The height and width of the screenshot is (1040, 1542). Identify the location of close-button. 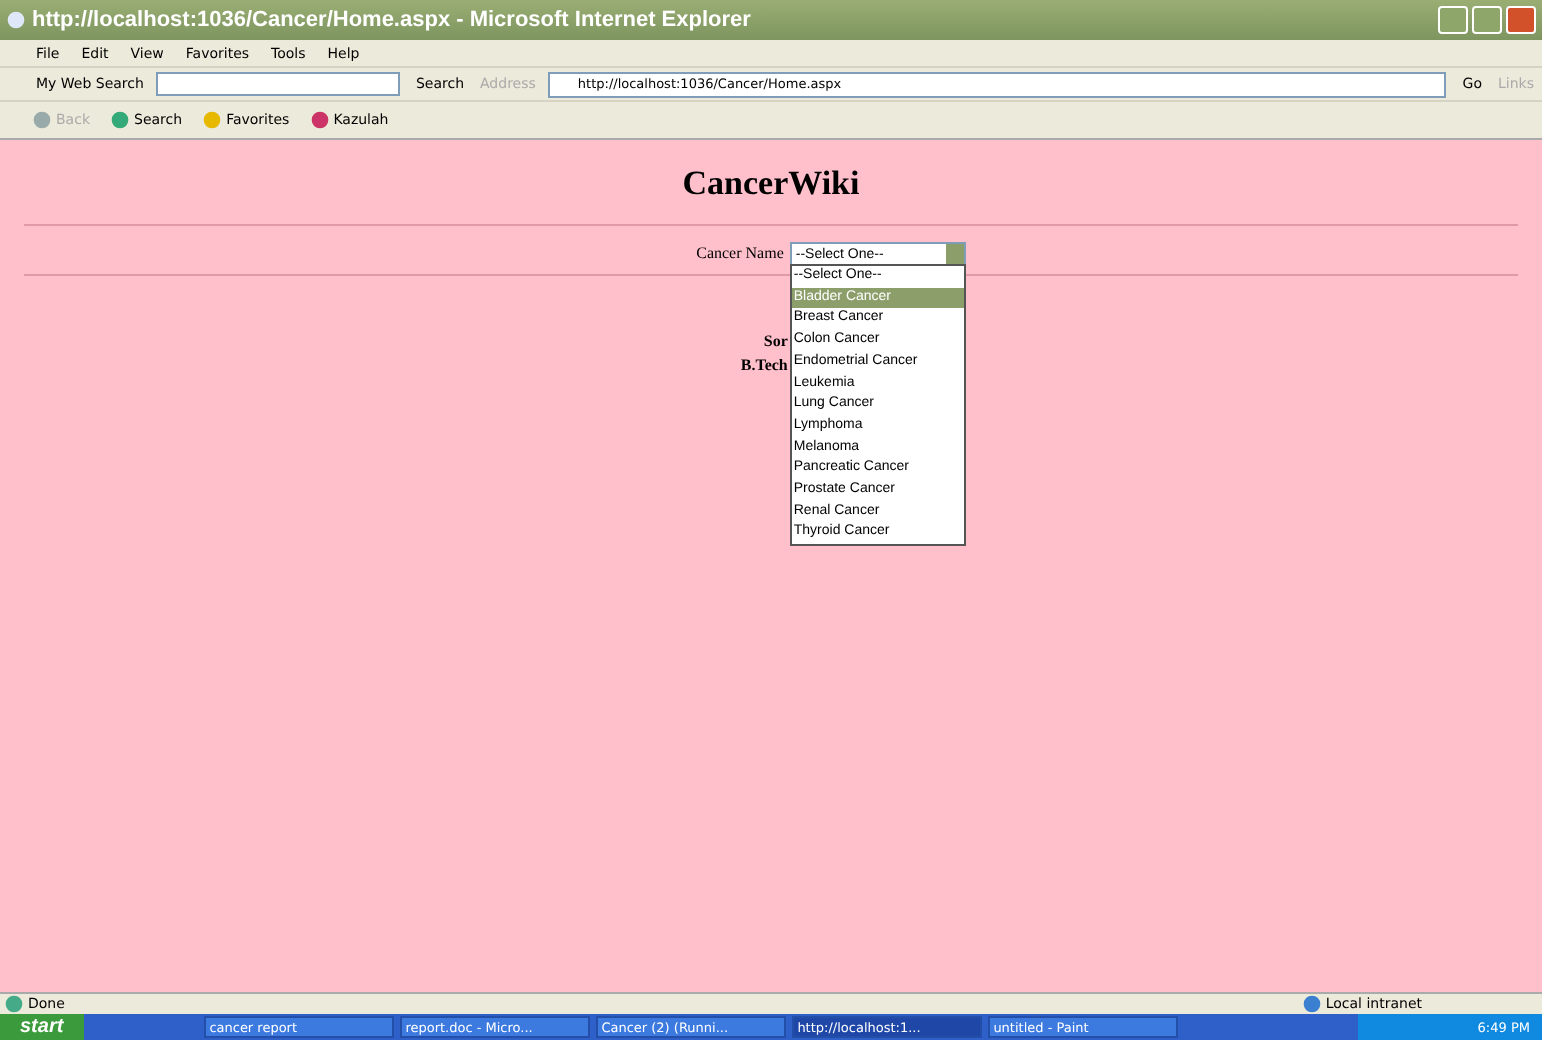
(1521, 20).